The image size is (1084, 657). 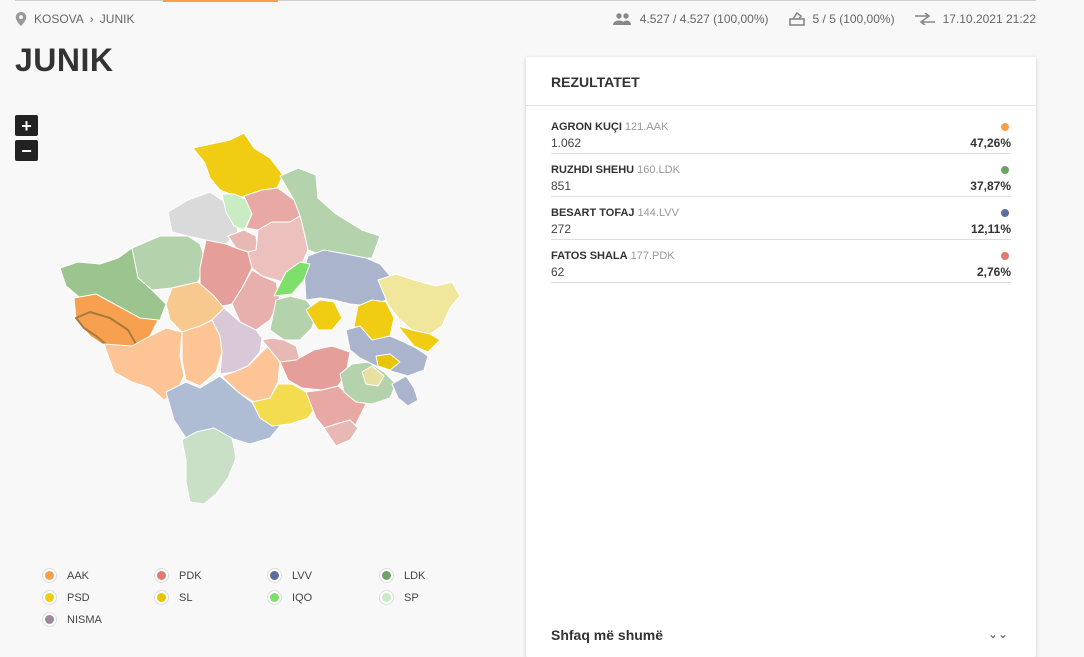 I want to click on map-region-dragash, so click(x=209, y=466).